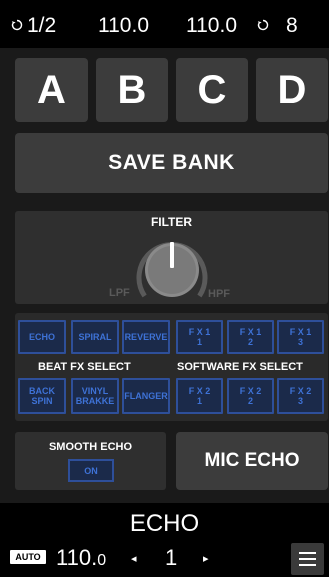 This screenshot has height=577, width=329. What do you see at coordinates (164, 24) in the screenshot?
I see `status-bar: 1/2 110.0 110.0 8` at bounding box center [164, 24].